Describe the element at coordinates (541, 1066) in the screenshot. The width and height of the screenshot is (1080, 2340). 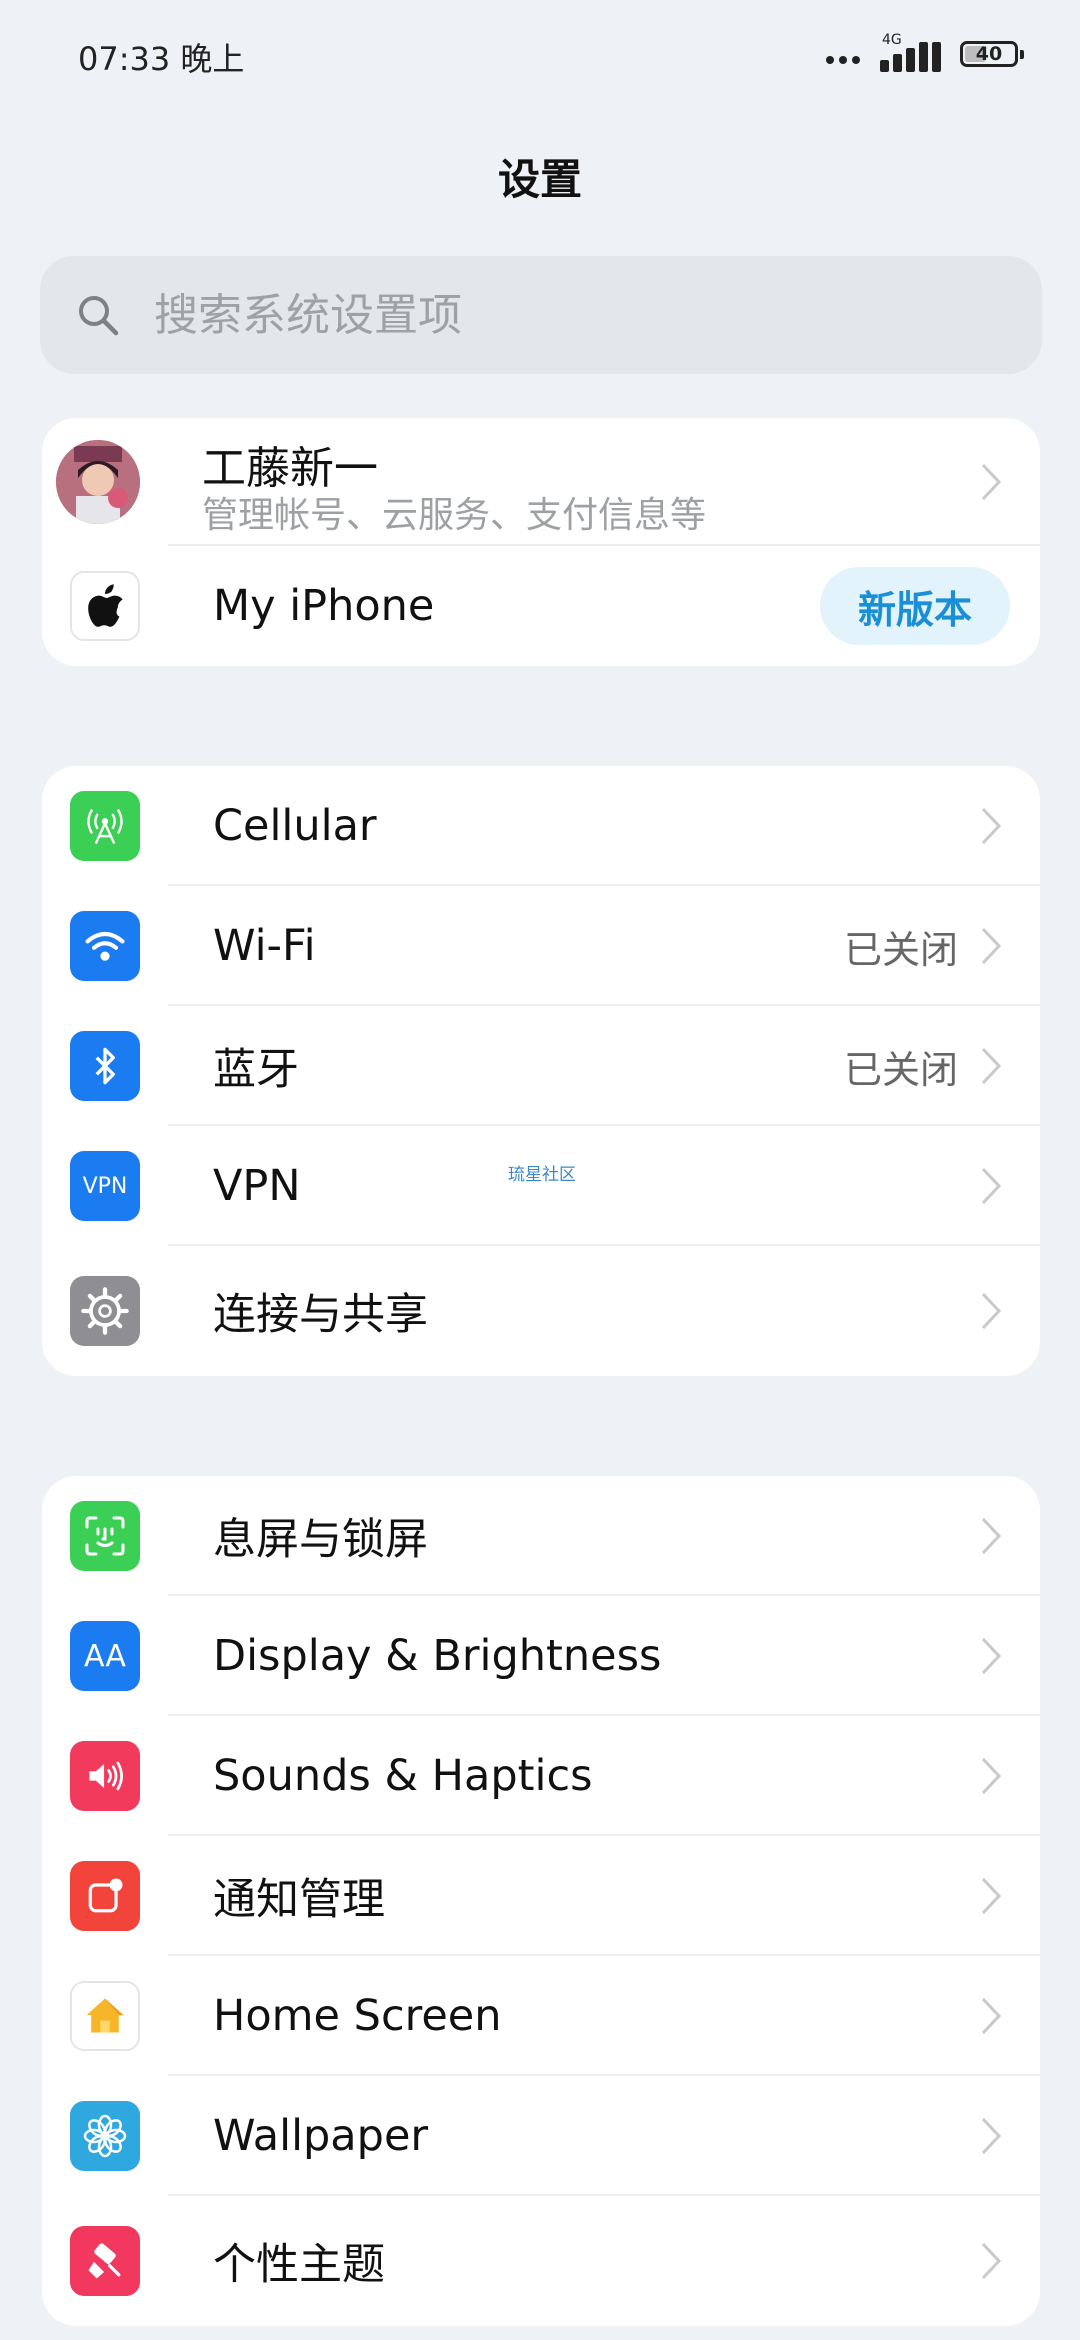
I see `settings-item-bluetooth: 蓝牙 已关闭` at that location.